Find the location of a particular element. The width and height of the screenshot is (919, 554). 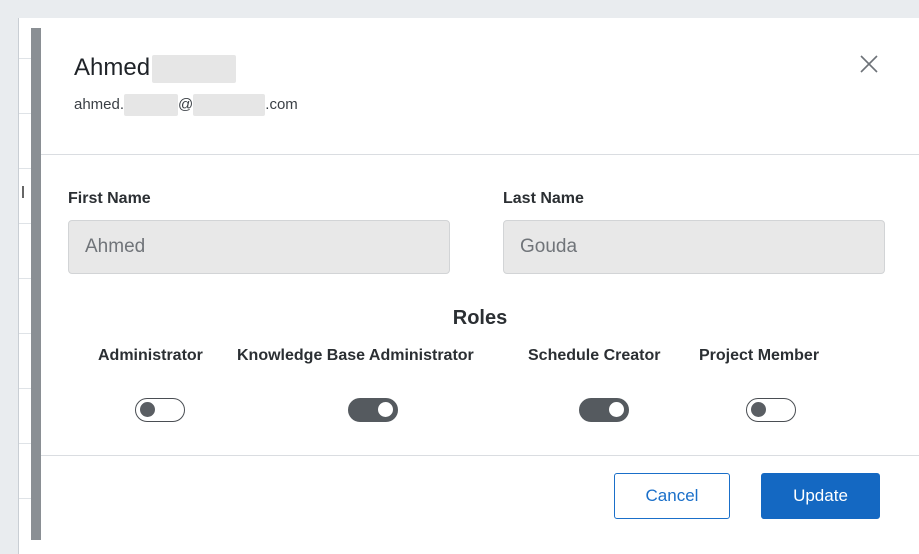

role-label-project-member: Project Member is located at coordinates (759, 355).